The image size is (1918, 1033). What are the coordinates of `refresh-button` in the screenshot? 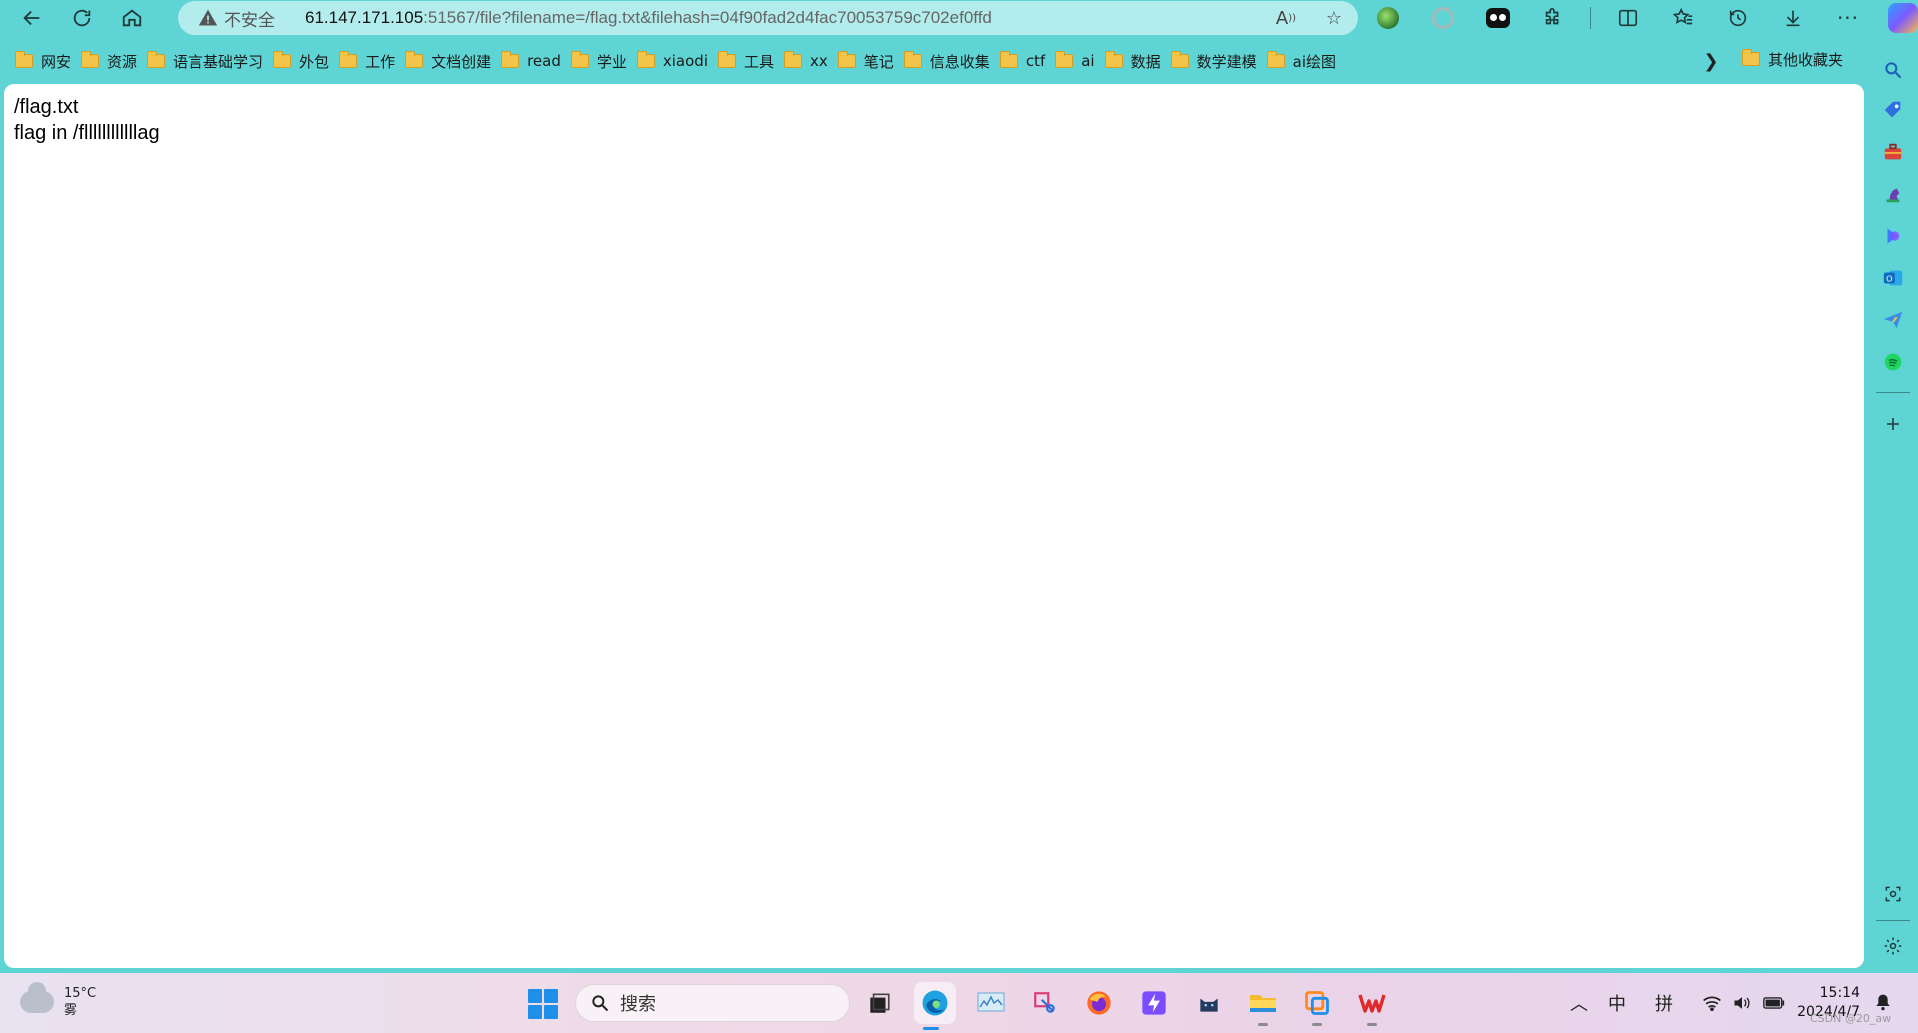 It's located at (82, 18).